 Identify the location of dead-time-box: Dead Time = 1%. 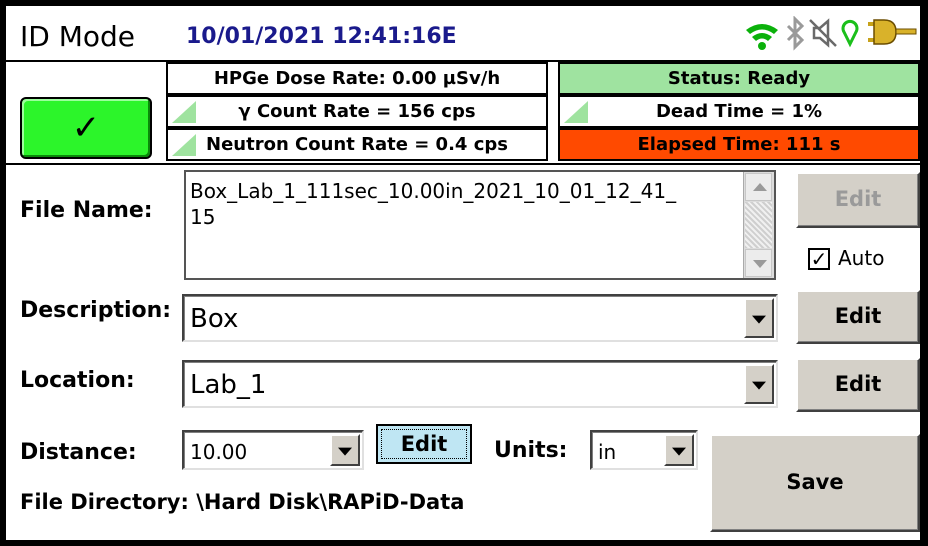
(739, 111).